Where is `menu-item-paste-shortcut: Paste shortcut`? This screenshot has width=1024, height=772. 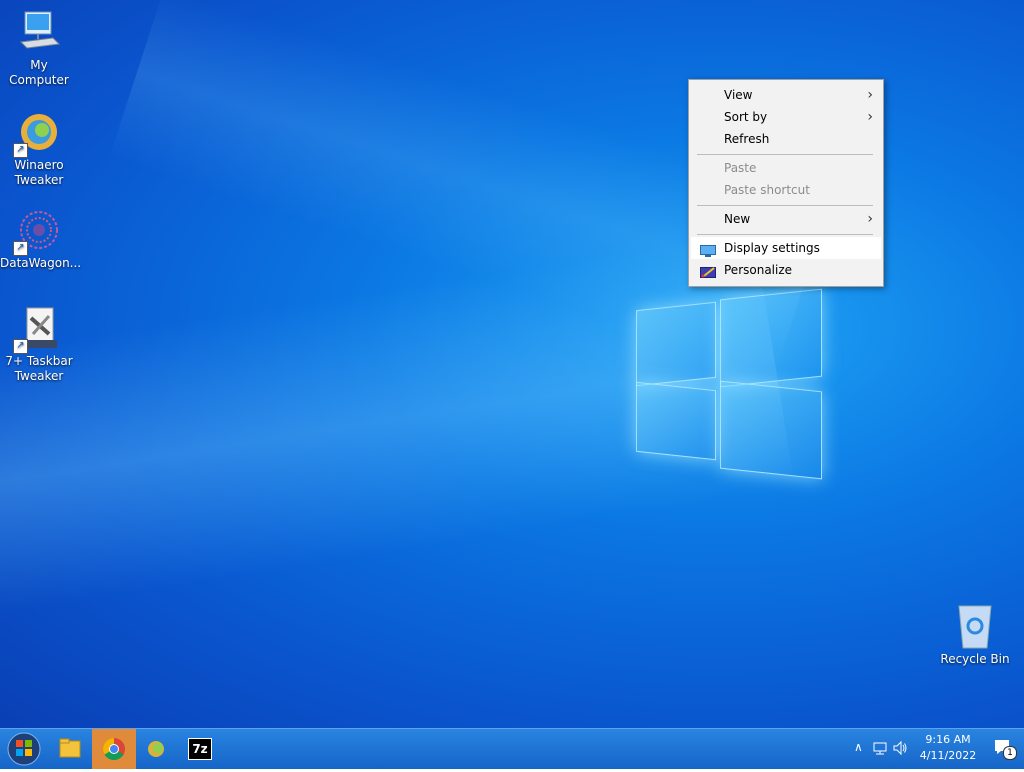
menu-item-paste-shortcut: Paste shortcut is located at coordinates (786, 190).